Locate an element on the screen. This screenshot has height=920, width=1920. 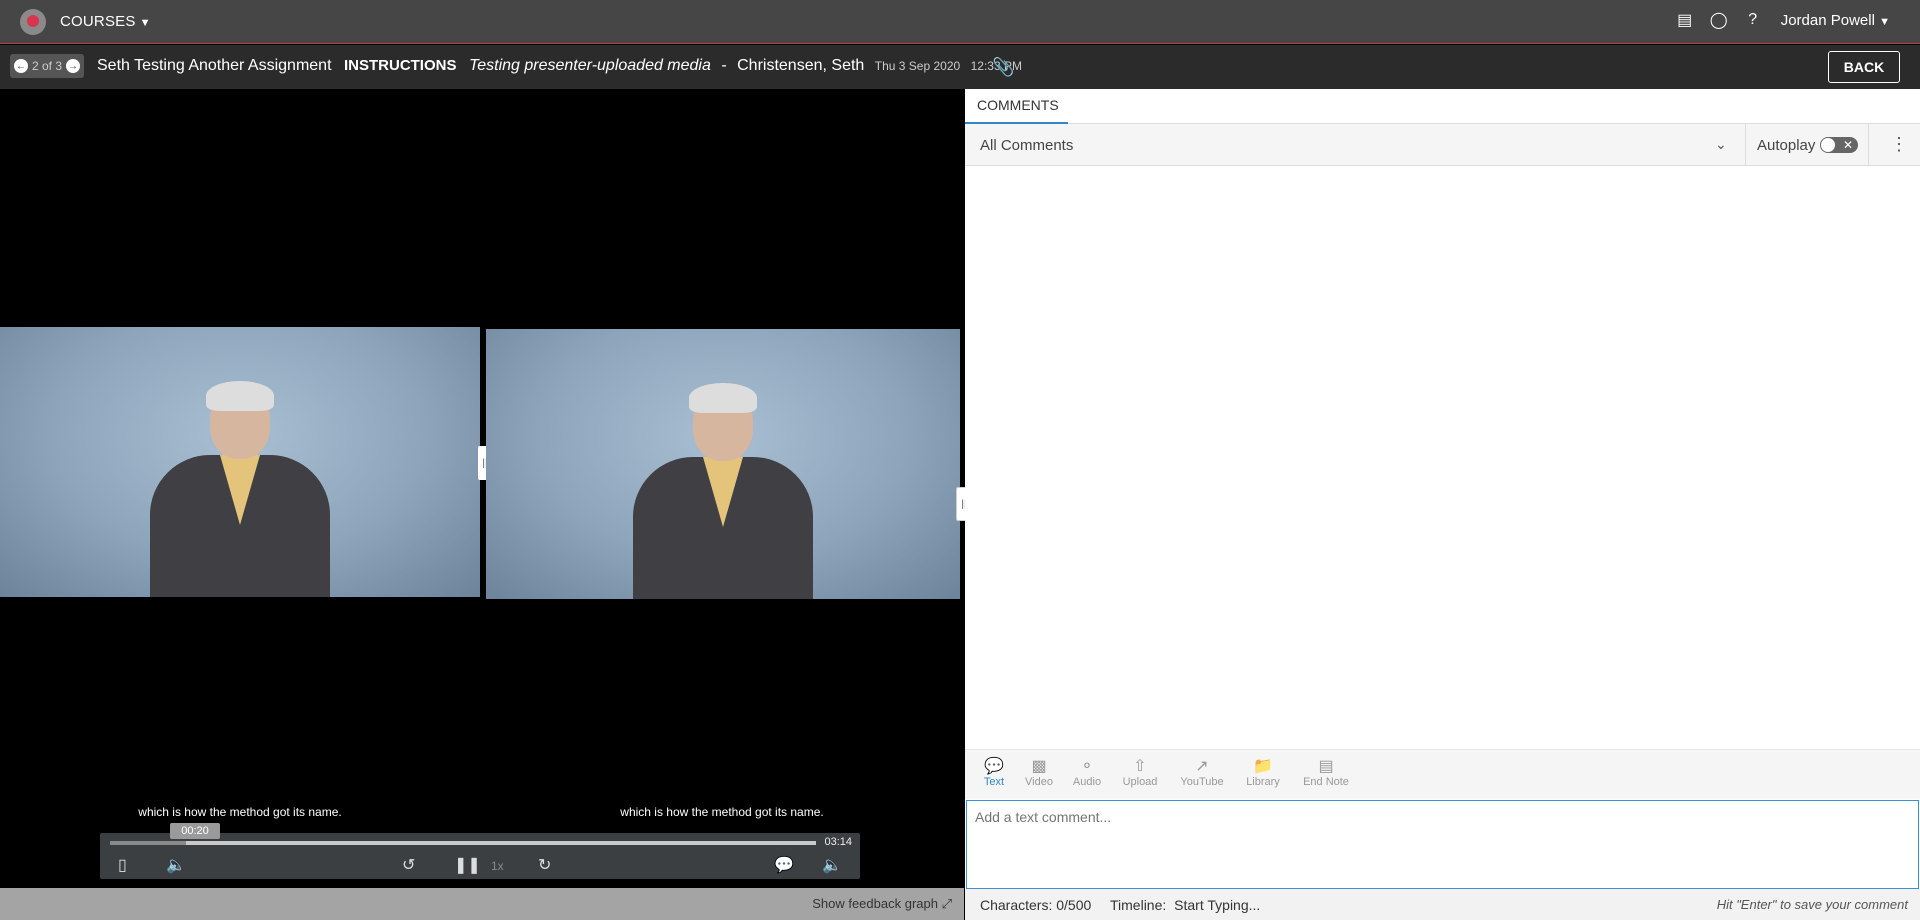
tool-label: Upload is located at coordinates (1140, 782).